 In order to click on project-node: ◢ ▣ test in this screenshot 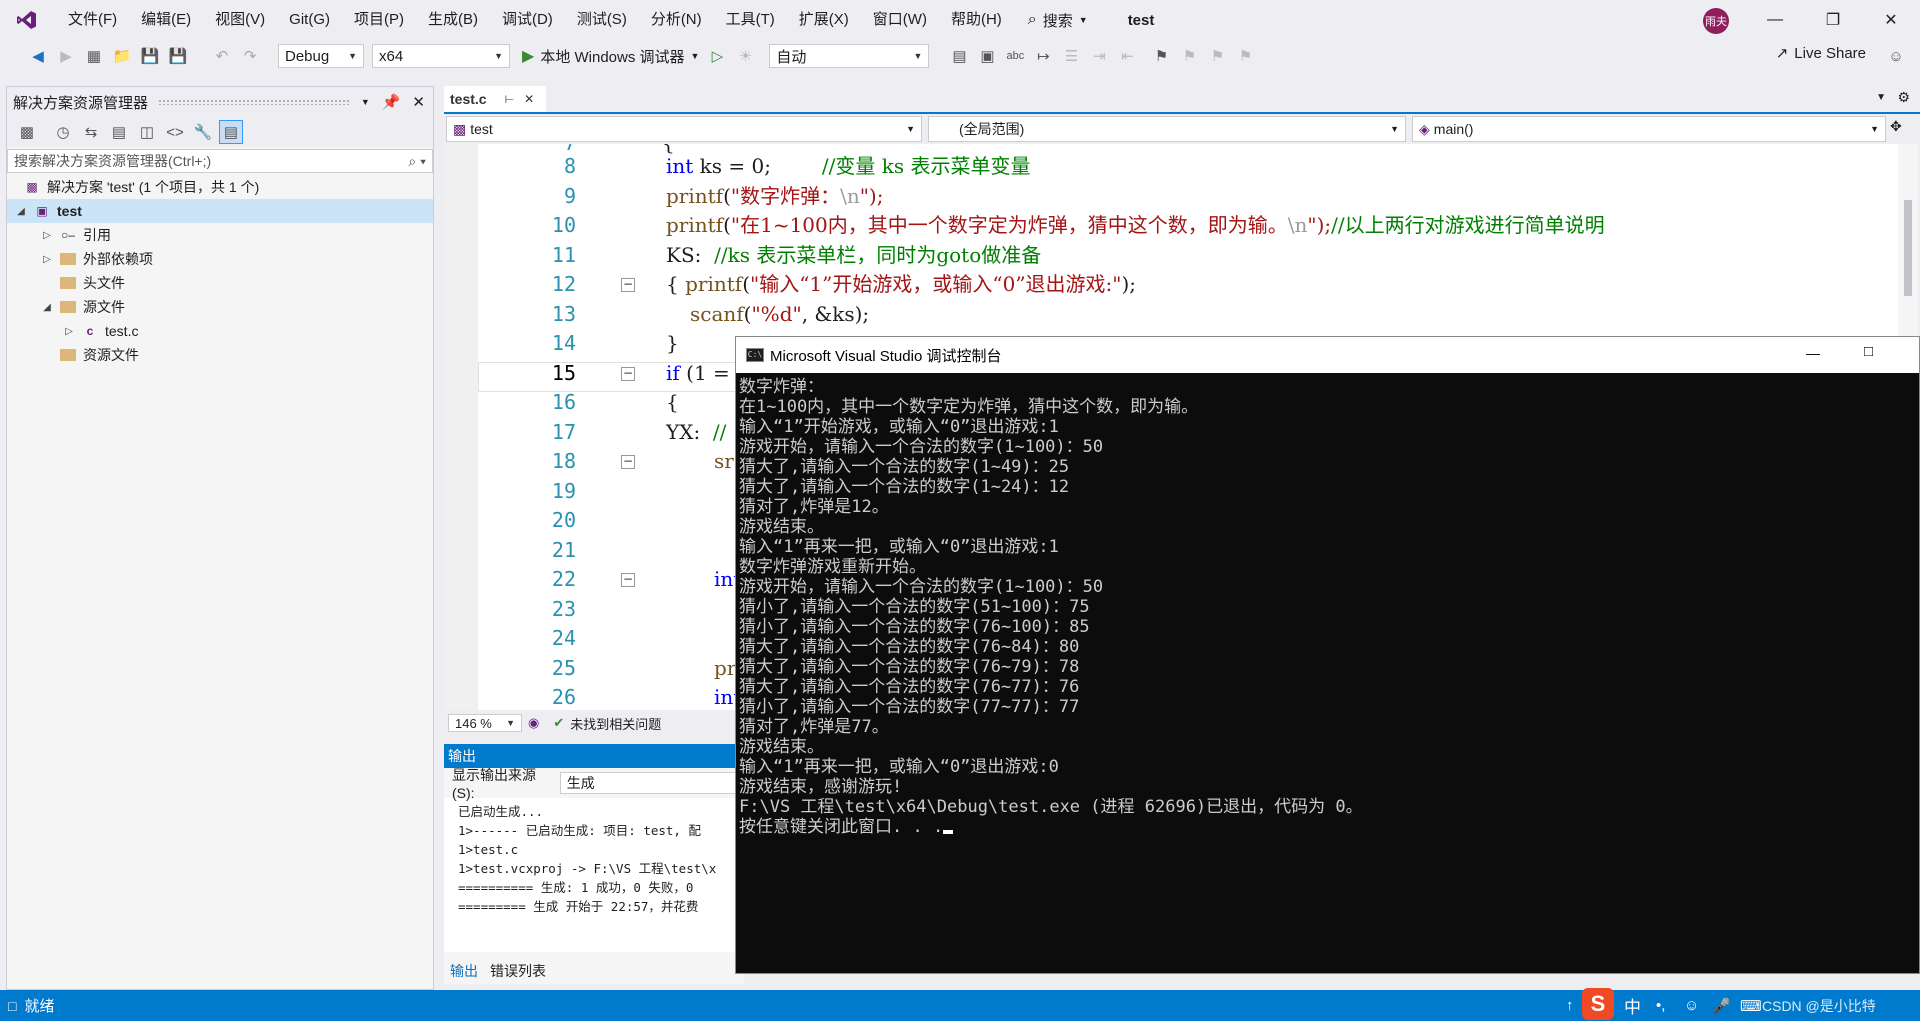, I will do `click(220, 211)`.